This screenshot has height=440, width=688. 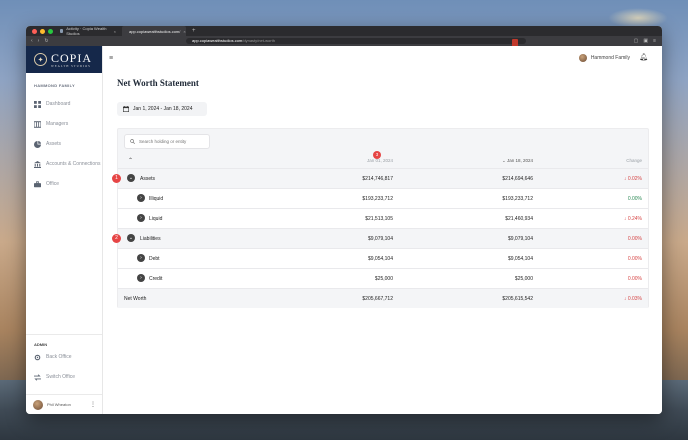 What do you see at coordinates (34, 31) in the screenshot?
I see `close-window-button` at bounding box center [34, 31].